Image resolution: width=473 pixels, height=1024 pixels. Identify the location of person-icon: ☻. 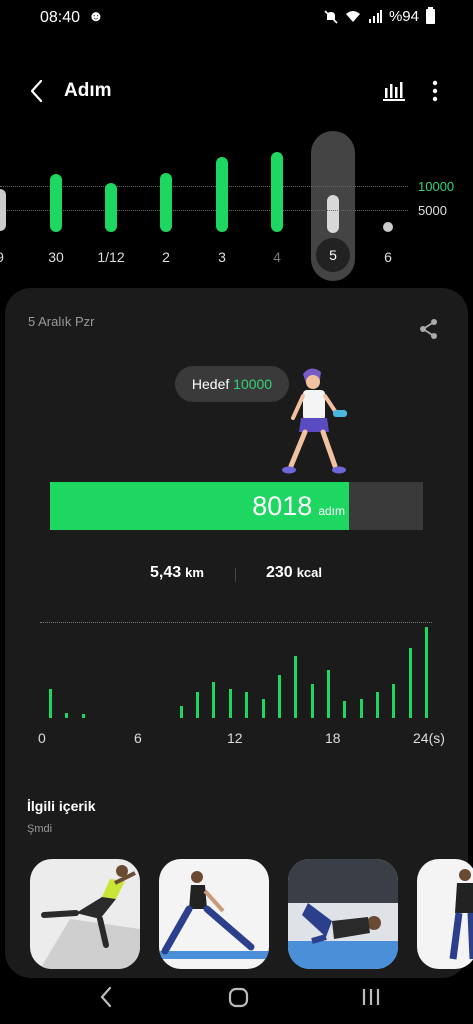
(96, 16).